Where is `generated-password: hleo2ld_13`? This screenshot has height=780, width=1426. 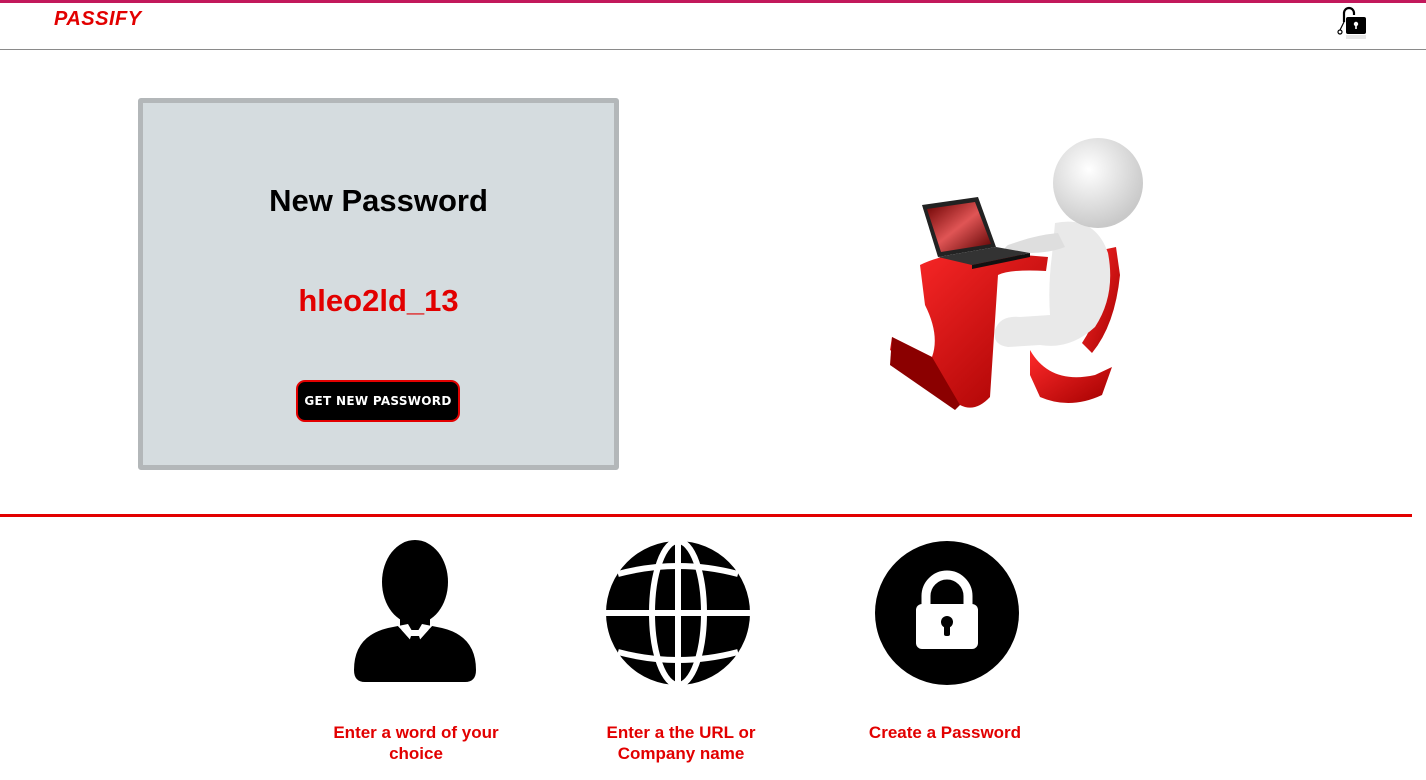
generated-password: hleo2ld_13 is located at coordinates (378, 300).